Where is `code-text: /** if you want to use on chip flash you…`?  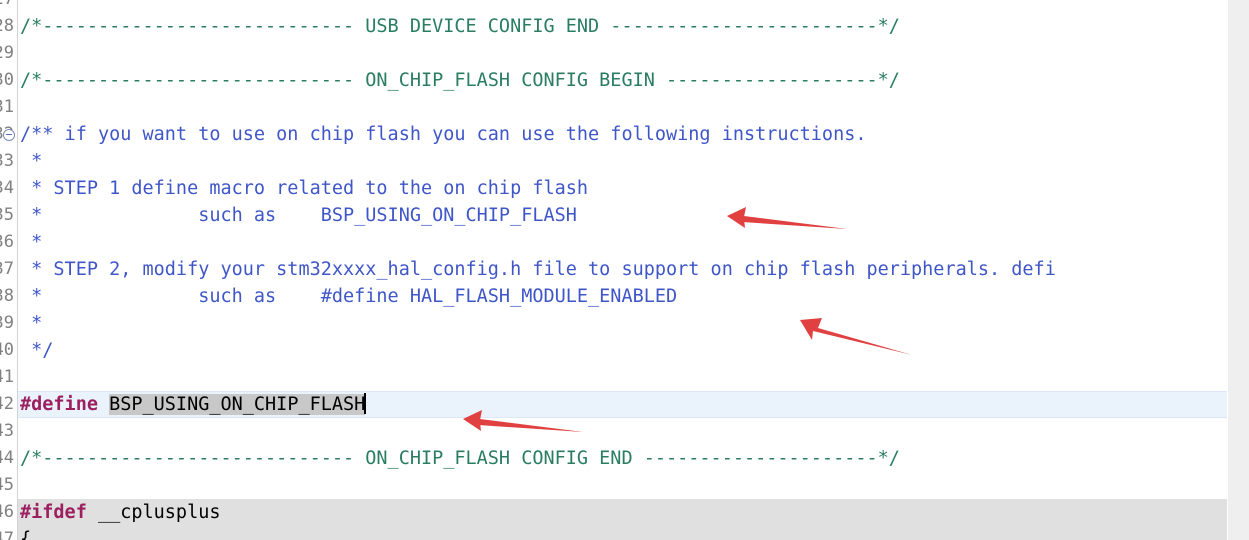
code-text: /** if you want to use on chip flash you… is located at coordinates (443, 134).